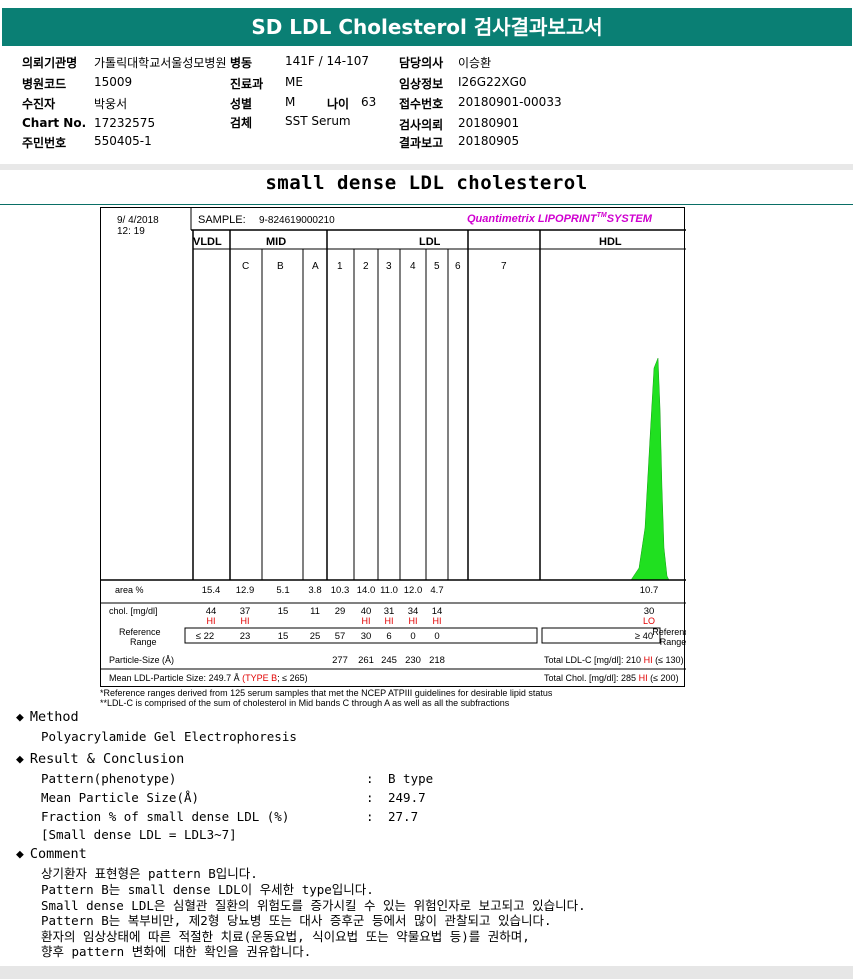  Describe the element at coordinates (314, 590) in the screenshot. I see `area-cell: 3.8` at that location.